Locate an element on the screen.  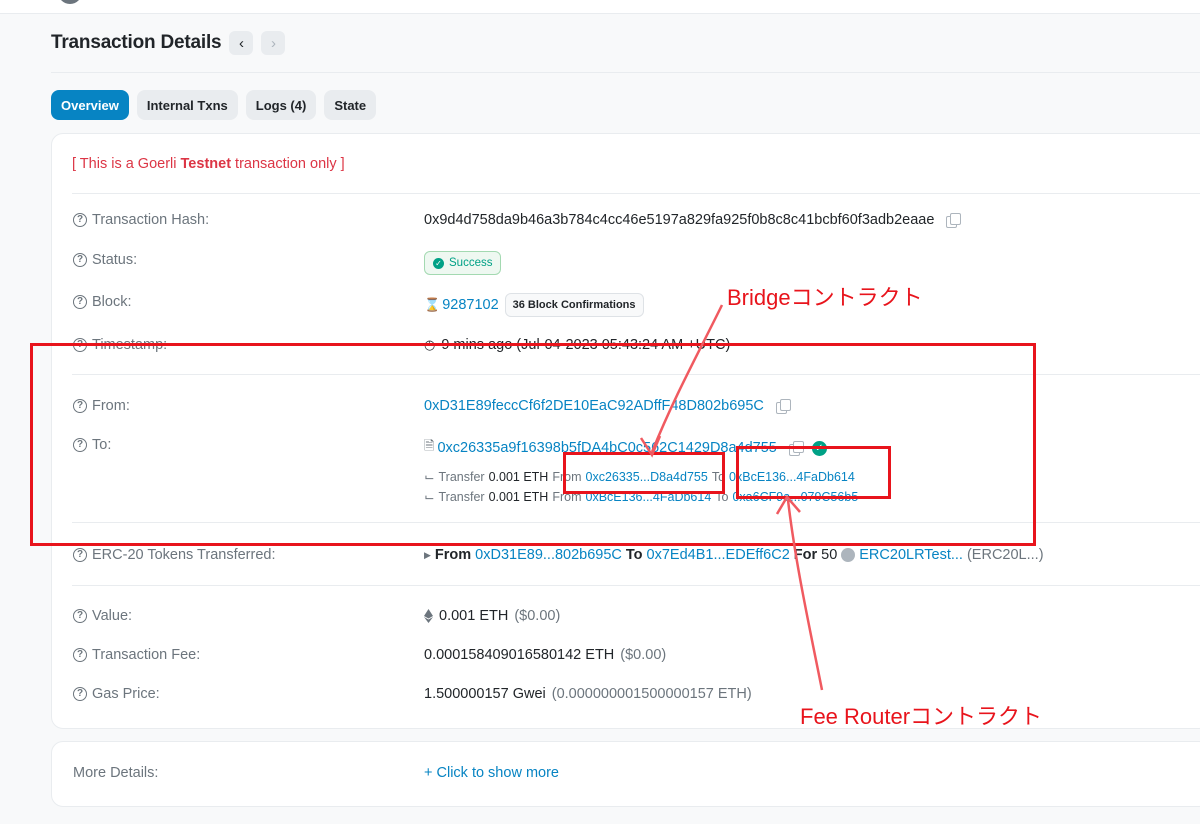
tx-hash-label: ? Transaction Hash: is located at coordinates (141, 220).